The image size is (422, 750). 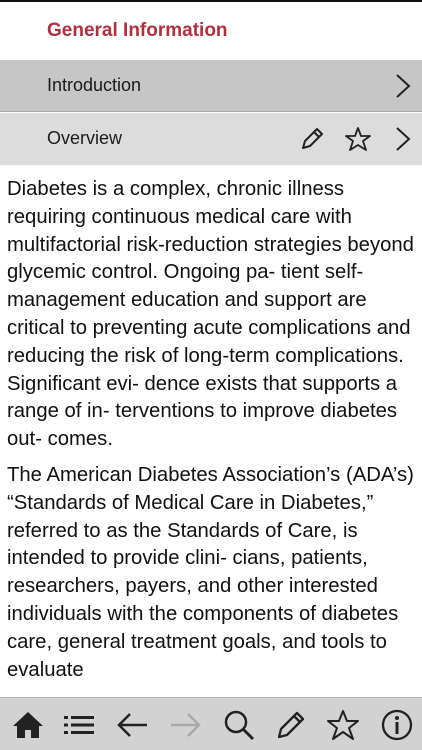 What do you see at coordinates (137, 30) in the screenshot?
I see `section-title: General Information` at bounding box center [137, 30].